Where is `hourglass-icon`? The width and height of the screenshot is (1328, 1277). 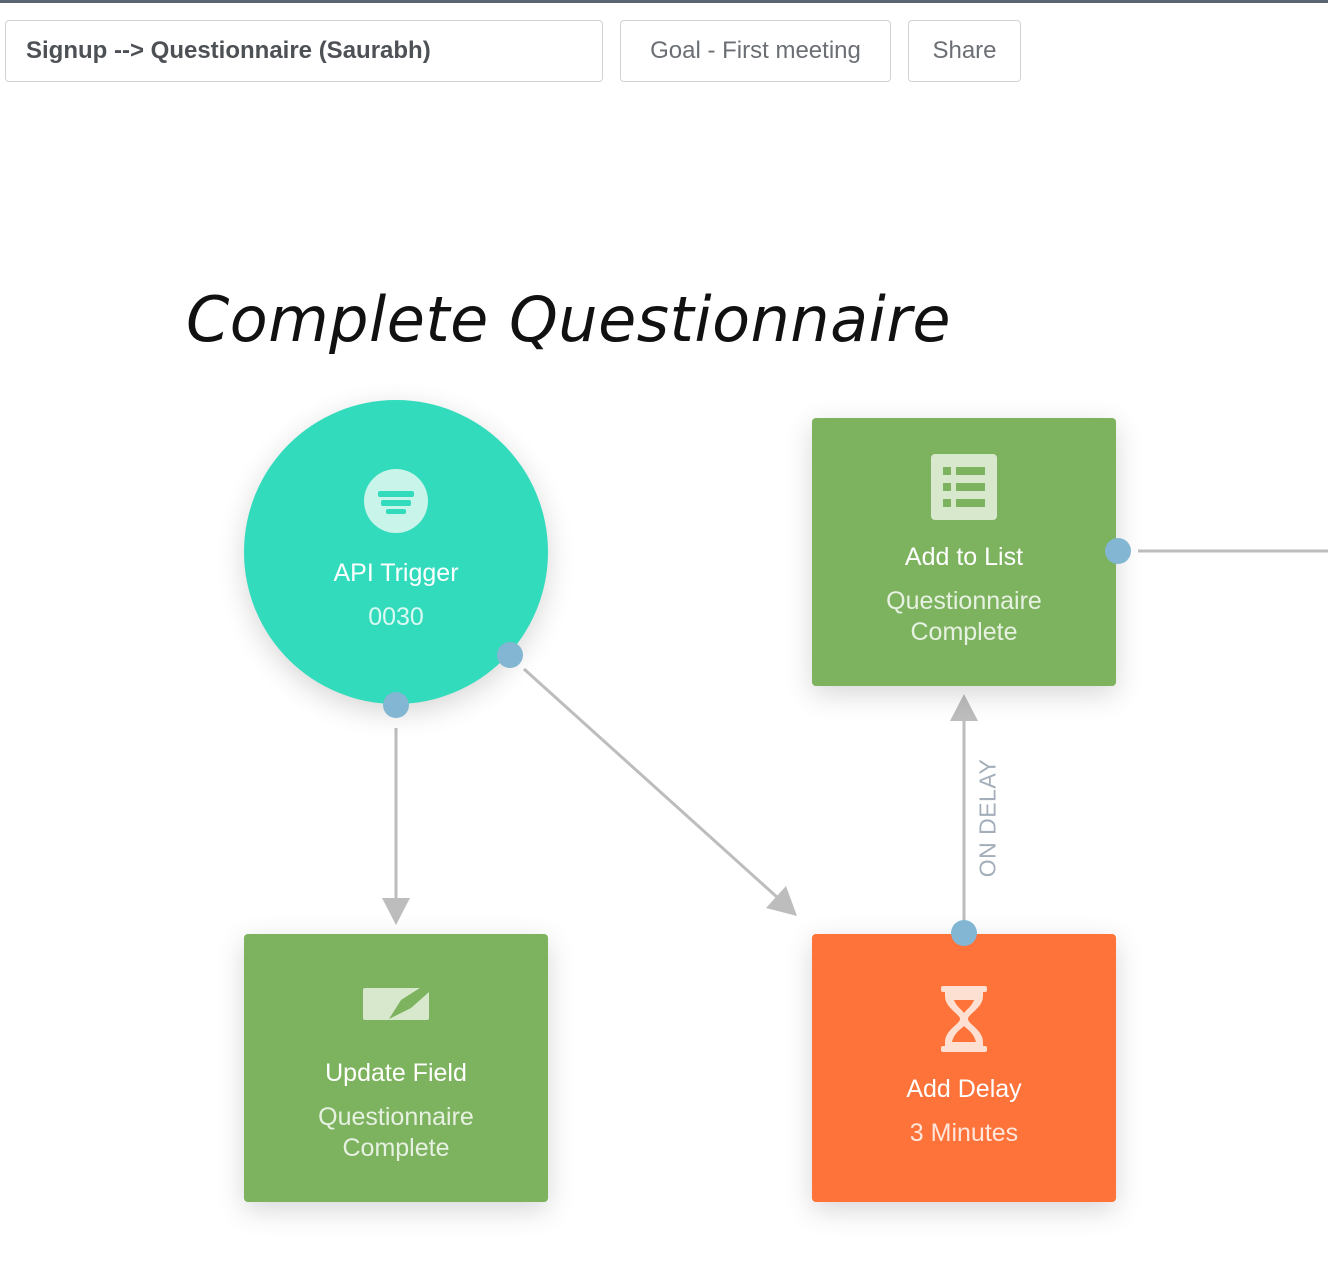
hourglass-icon is located at coordinates (964, 1019).